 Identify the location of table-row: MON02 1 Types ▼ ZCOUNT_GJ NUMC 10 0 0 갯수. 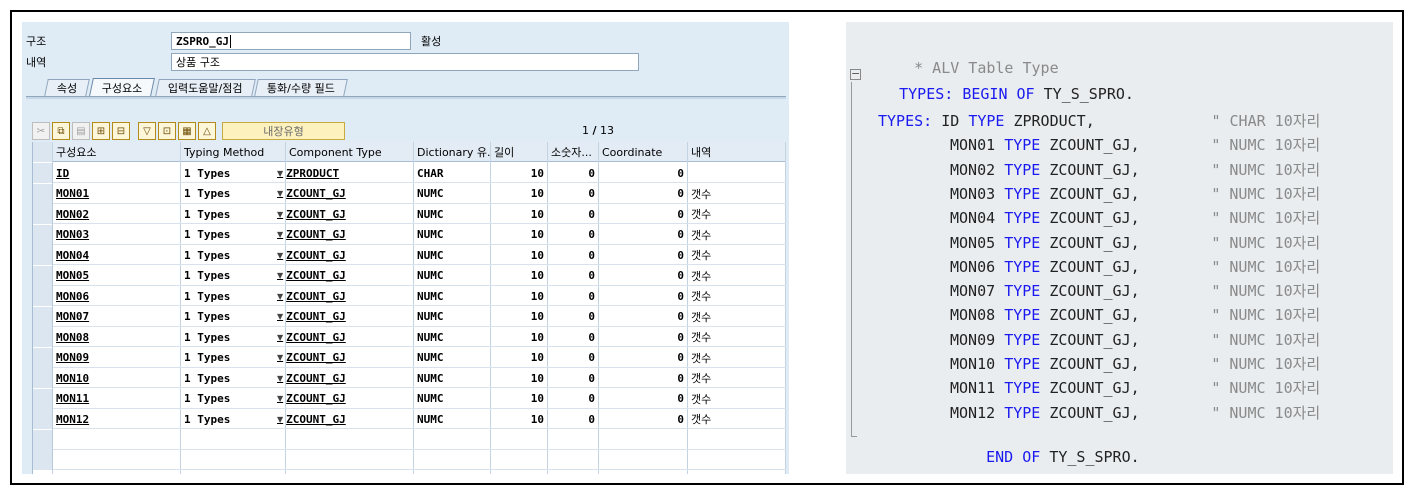
(409, 214).